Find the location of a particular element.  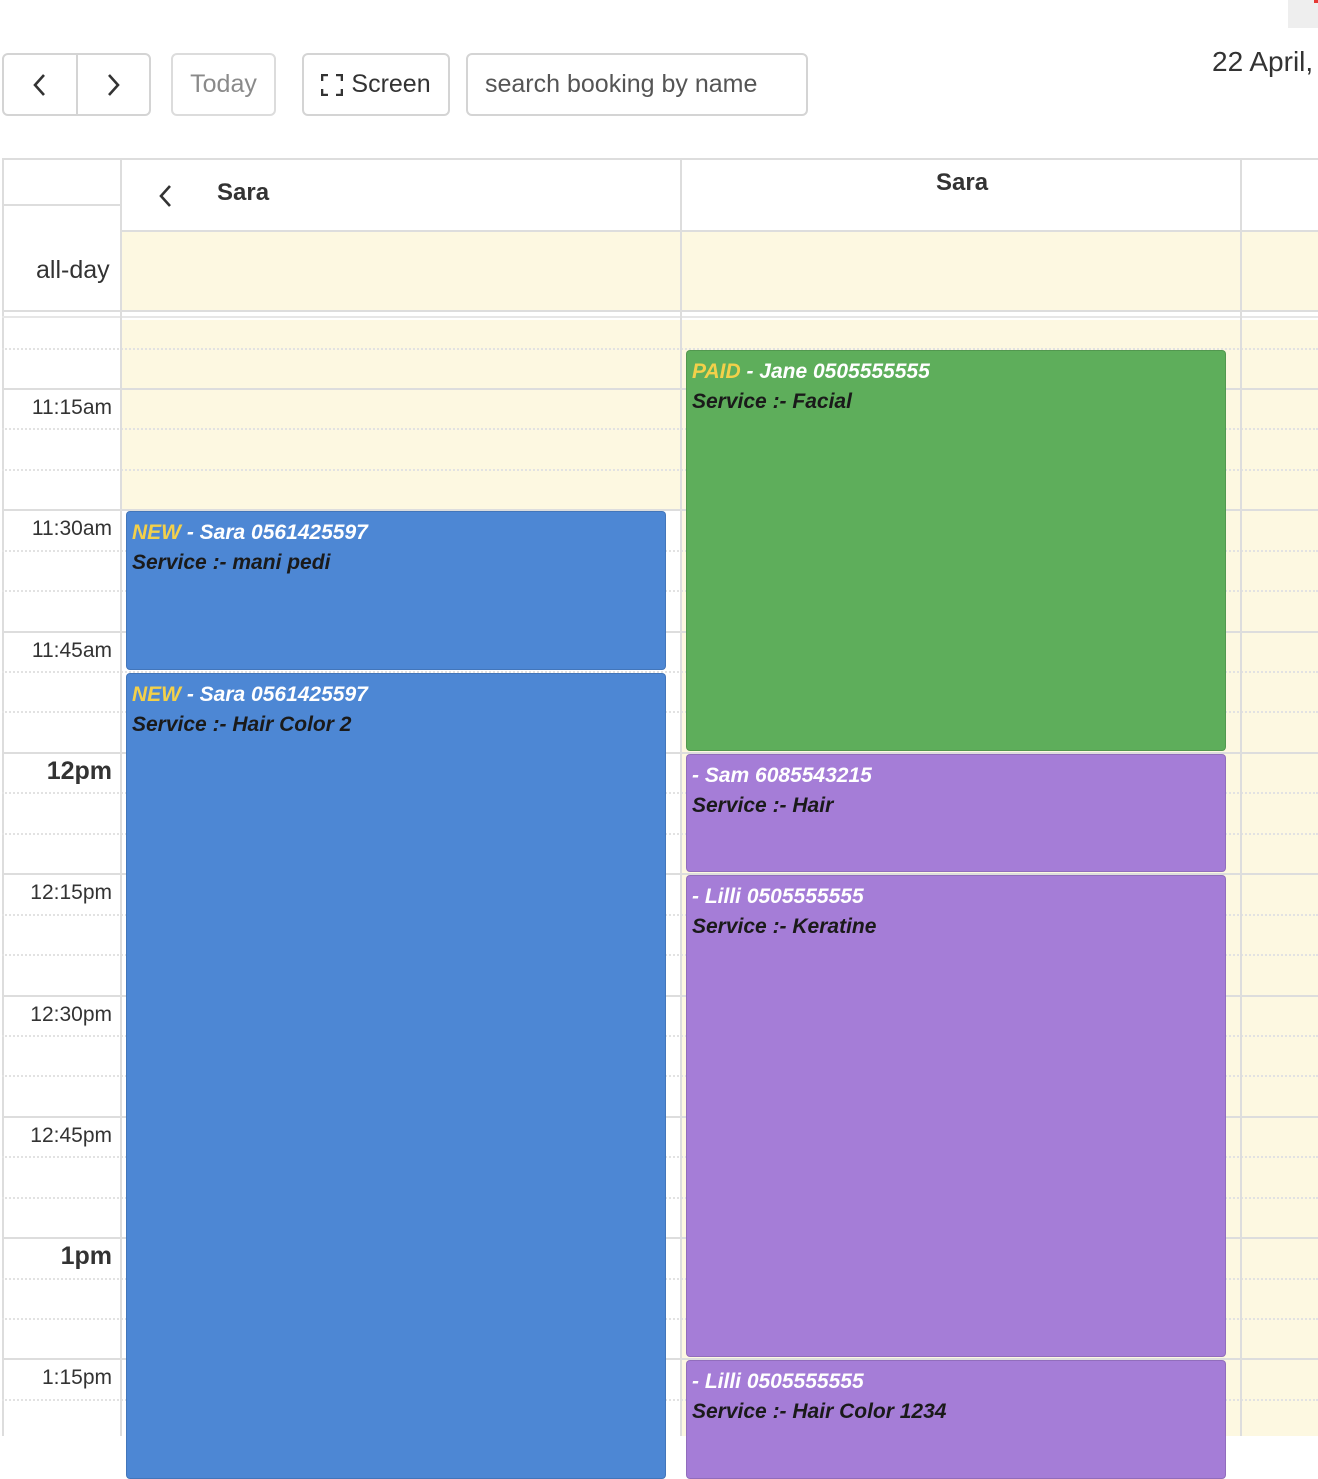

resource-back-button is located at coordinates (166, 198).